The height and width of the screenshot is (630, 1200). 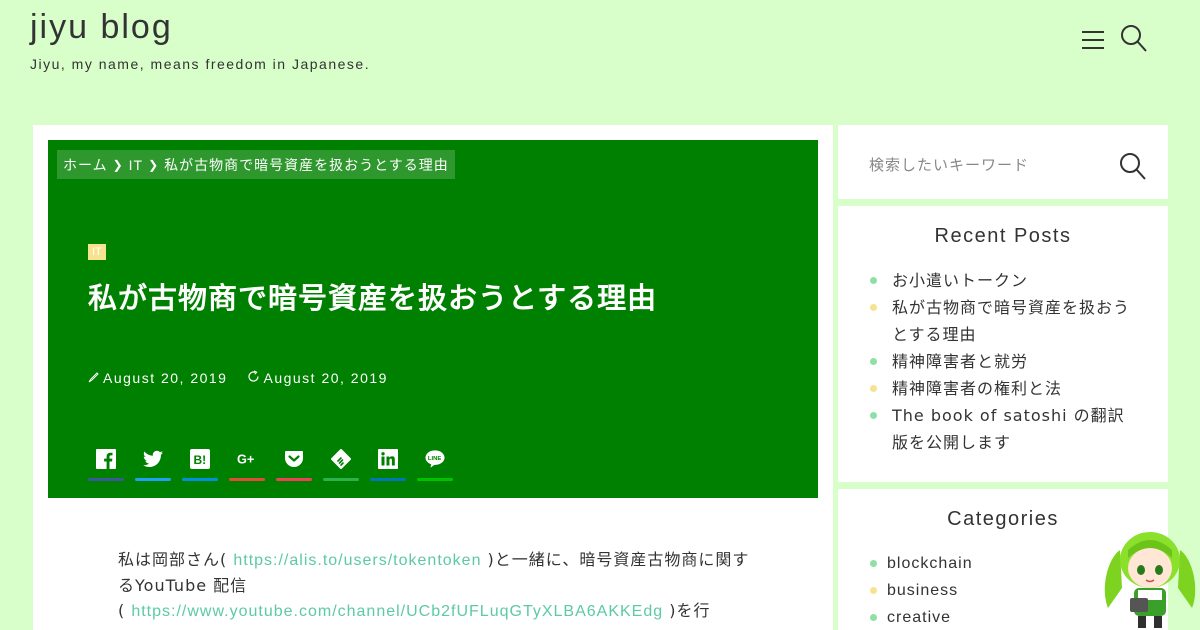 What do you see at coordinates (919, 617) in the screenshot?
I see `category-link: creative` at bounding box center [919, 617].